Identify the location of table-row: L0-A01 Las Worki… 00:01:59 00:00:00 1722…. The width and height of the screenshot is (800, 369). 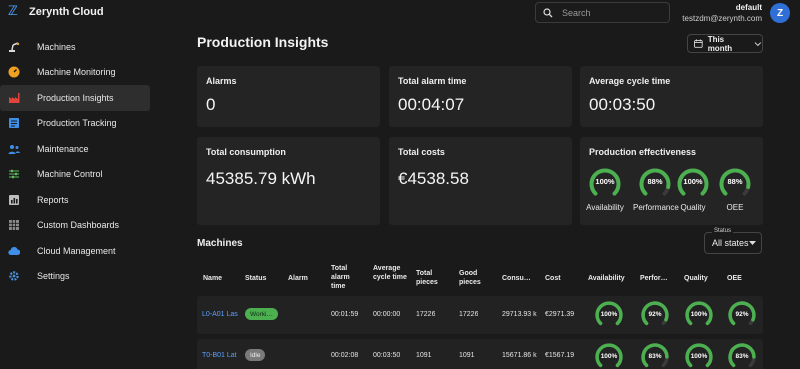
(480, 315).